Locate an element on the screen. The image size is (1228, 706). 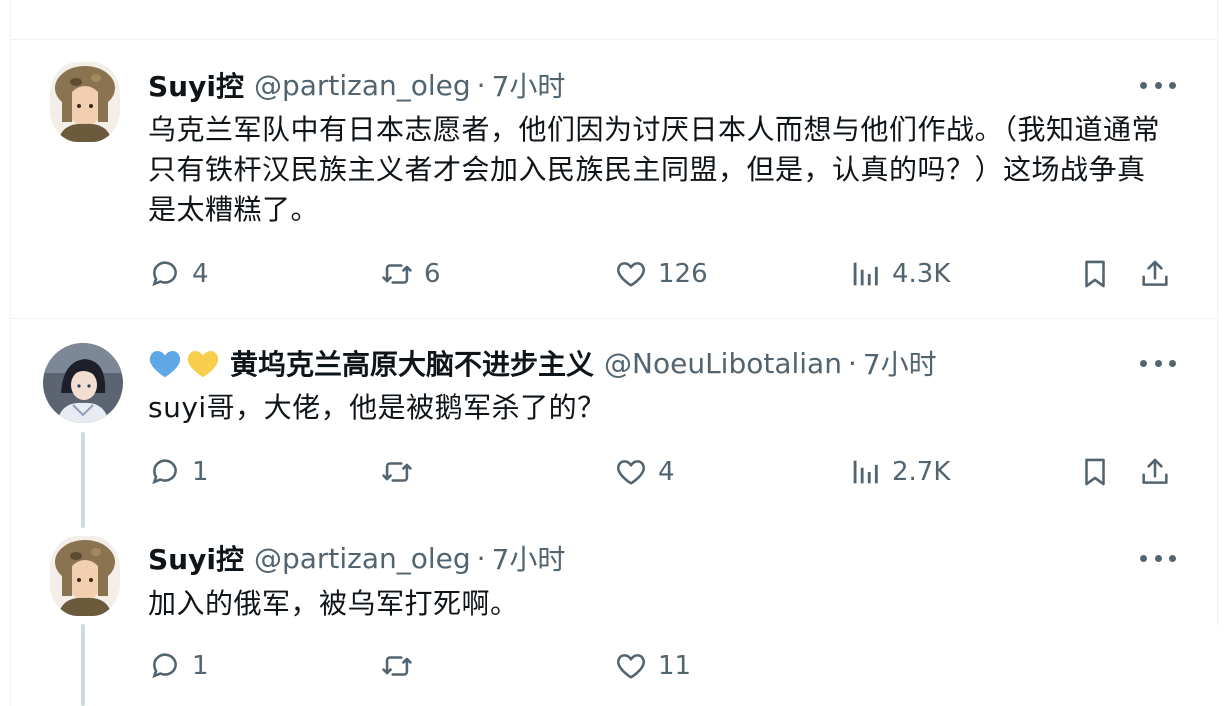
views-button: 4.3K is located at coordinates (899, 274).